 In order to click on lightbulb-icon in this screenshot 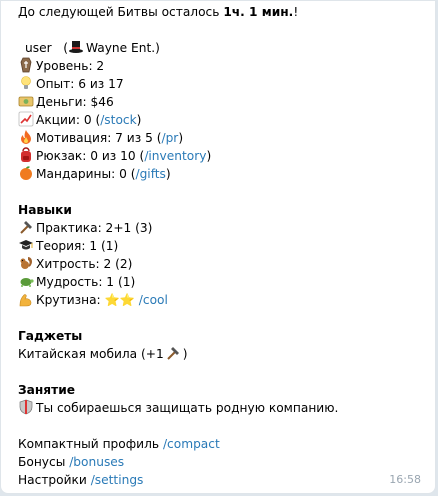, I will do `click(26, 83)`.